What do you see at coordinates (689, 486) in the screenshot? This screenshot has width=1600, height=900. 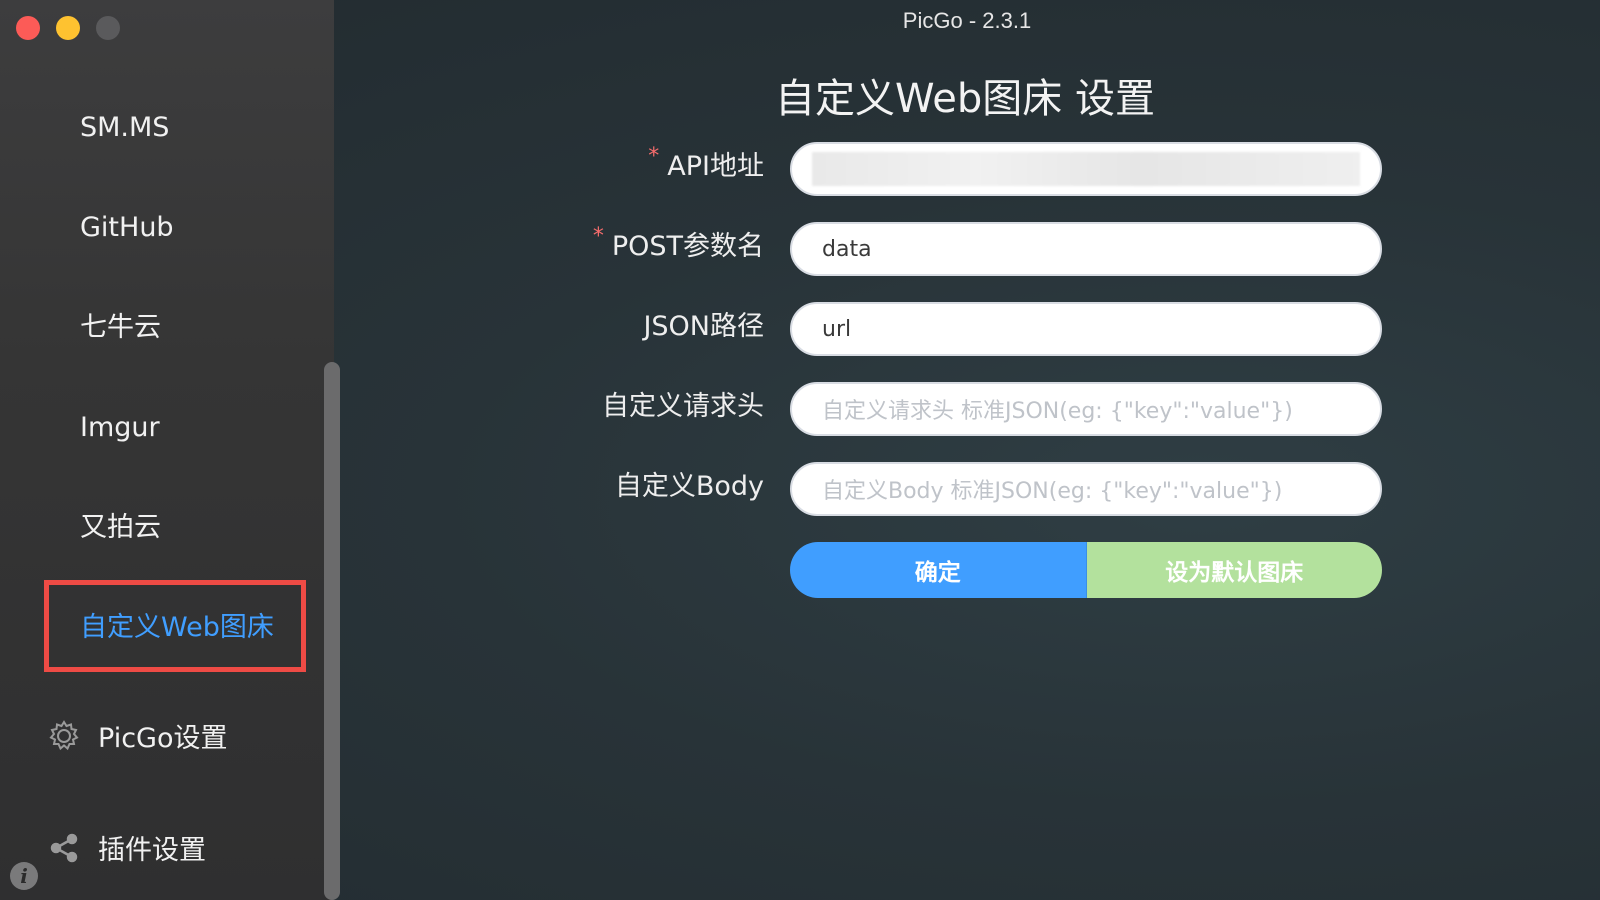 I see `custom-body-label: 自定义Body` at bounding box center [689, 486].